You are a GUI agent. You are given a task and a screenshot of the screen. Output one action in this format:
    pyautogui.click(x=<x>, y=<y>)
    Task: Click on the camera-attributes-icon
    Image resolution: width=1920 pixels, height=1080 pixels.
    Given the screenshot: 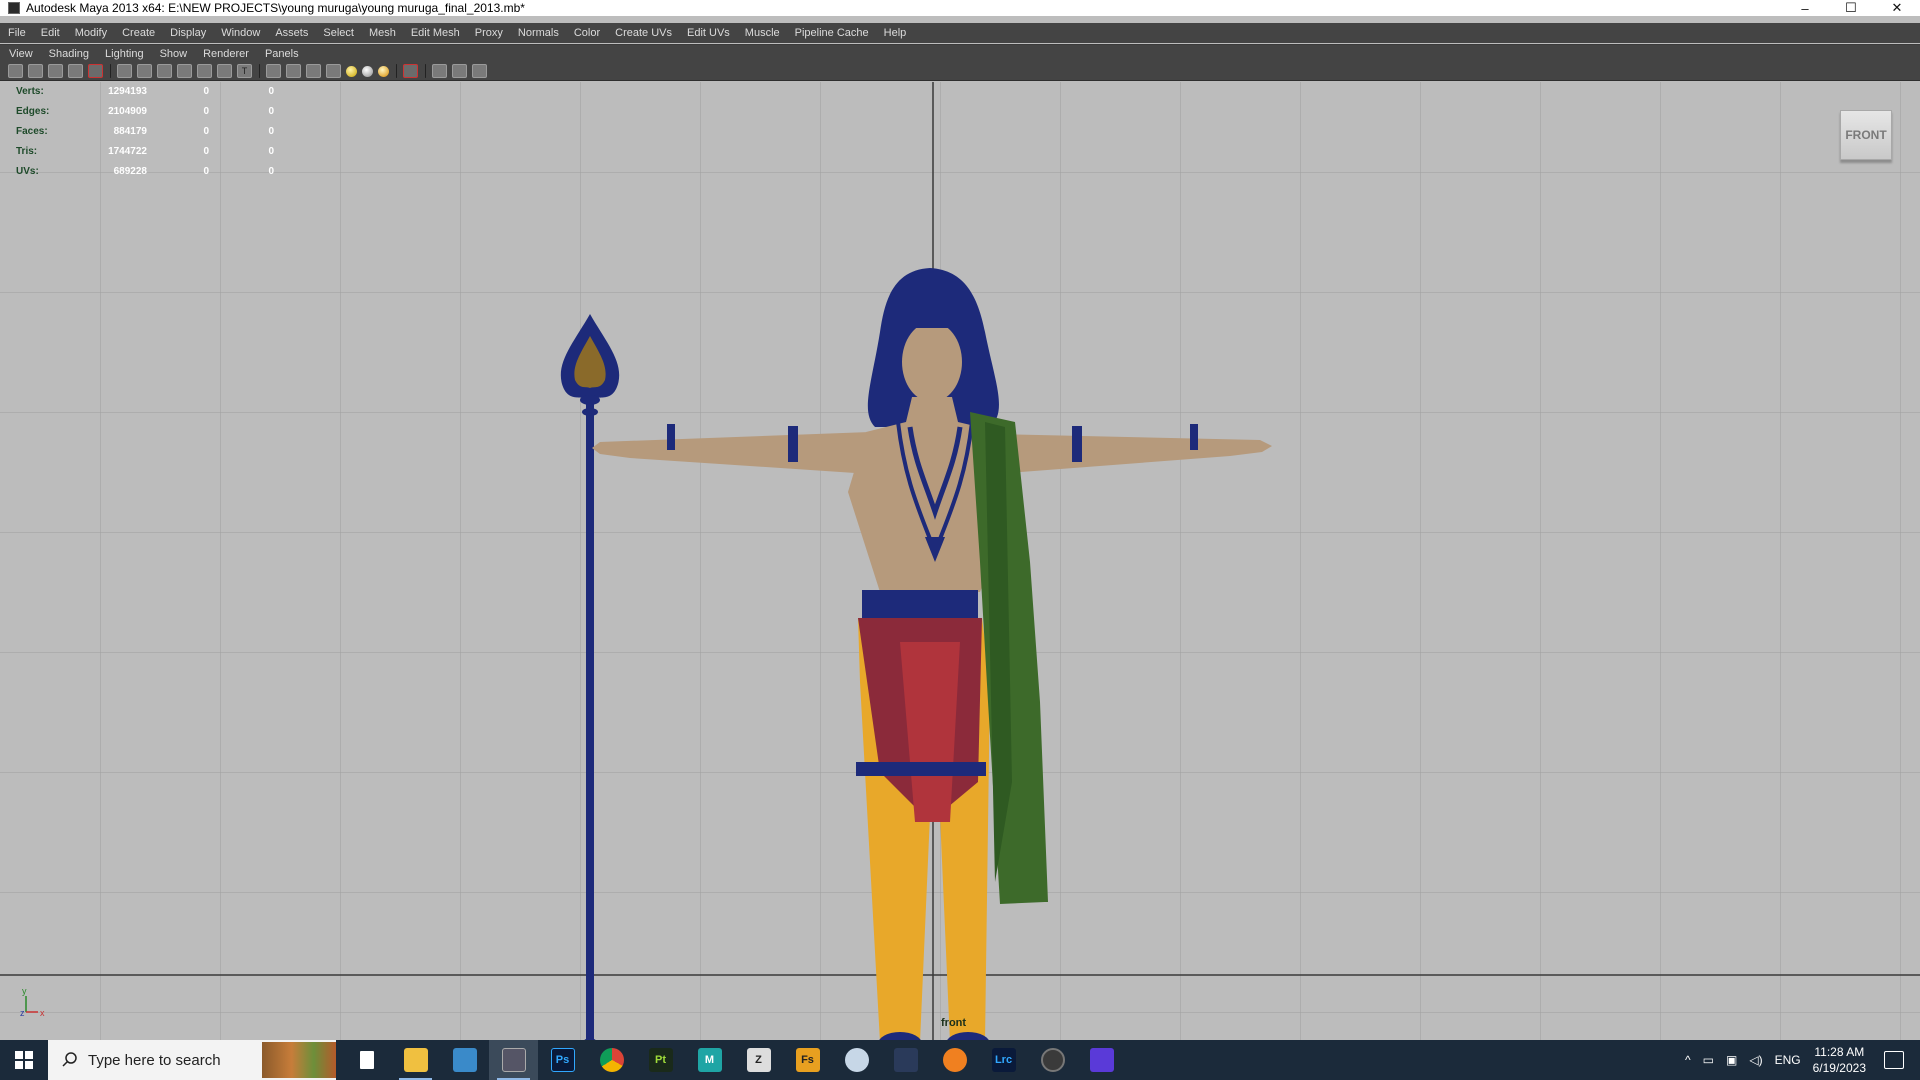 What is the action you would take?
    pyautogui.click(x=35, y=71)
    